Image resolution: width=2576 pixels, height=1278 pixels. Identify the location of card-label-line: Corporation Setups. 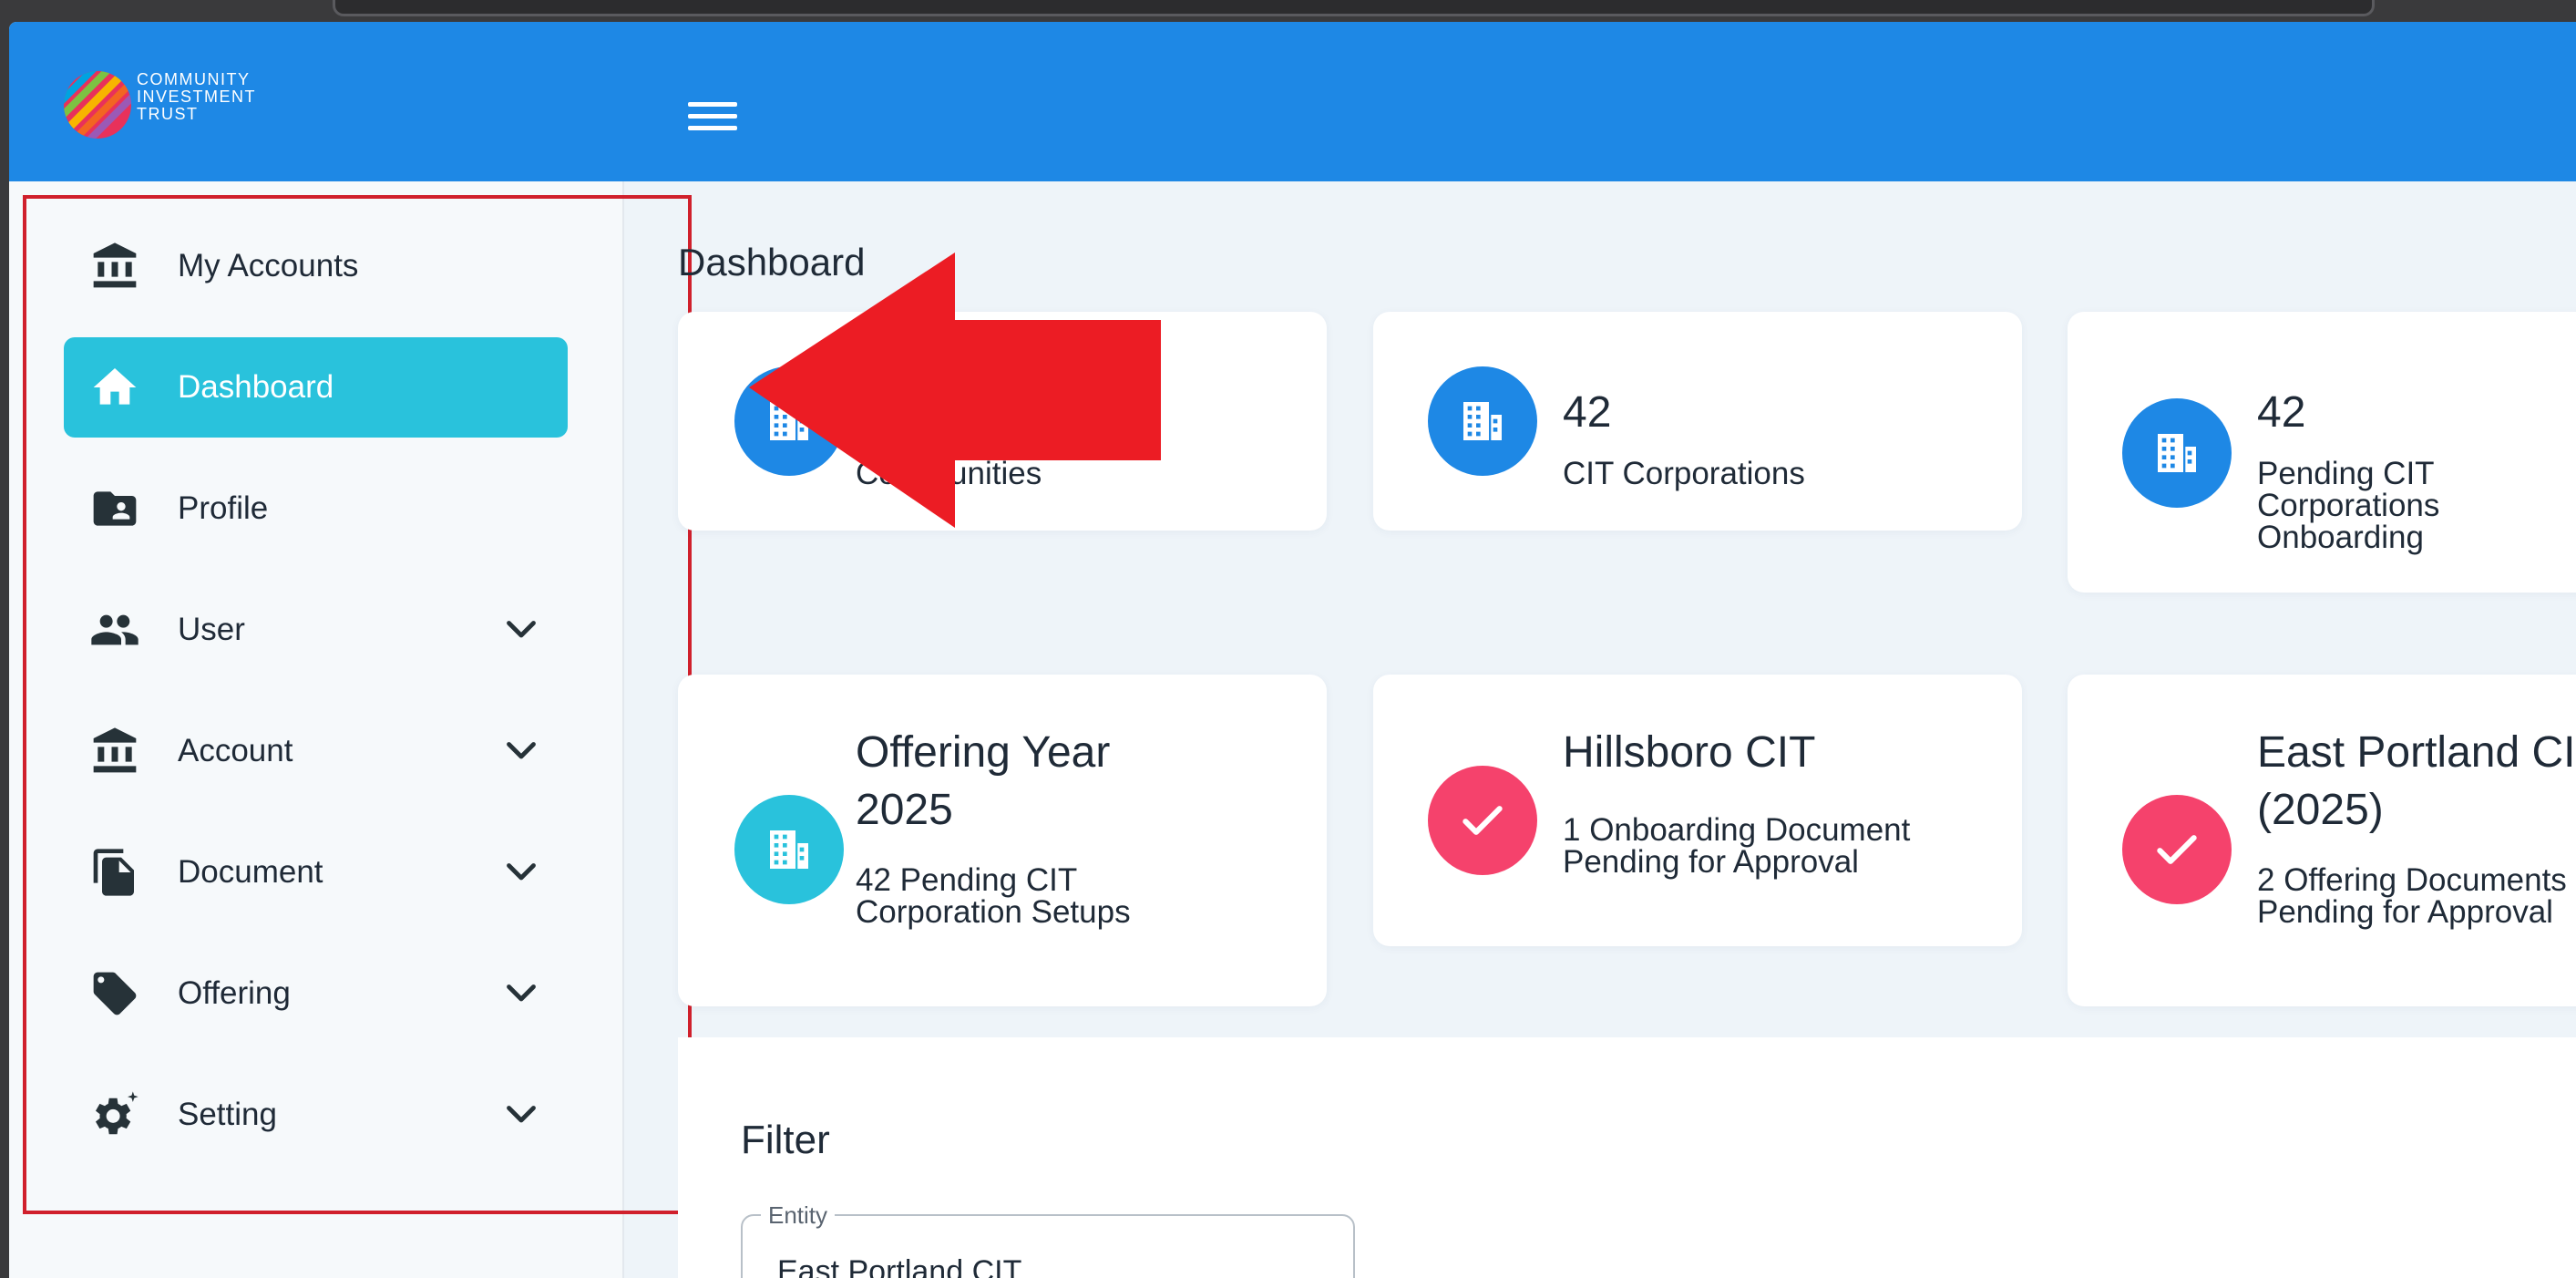
(993, 912).